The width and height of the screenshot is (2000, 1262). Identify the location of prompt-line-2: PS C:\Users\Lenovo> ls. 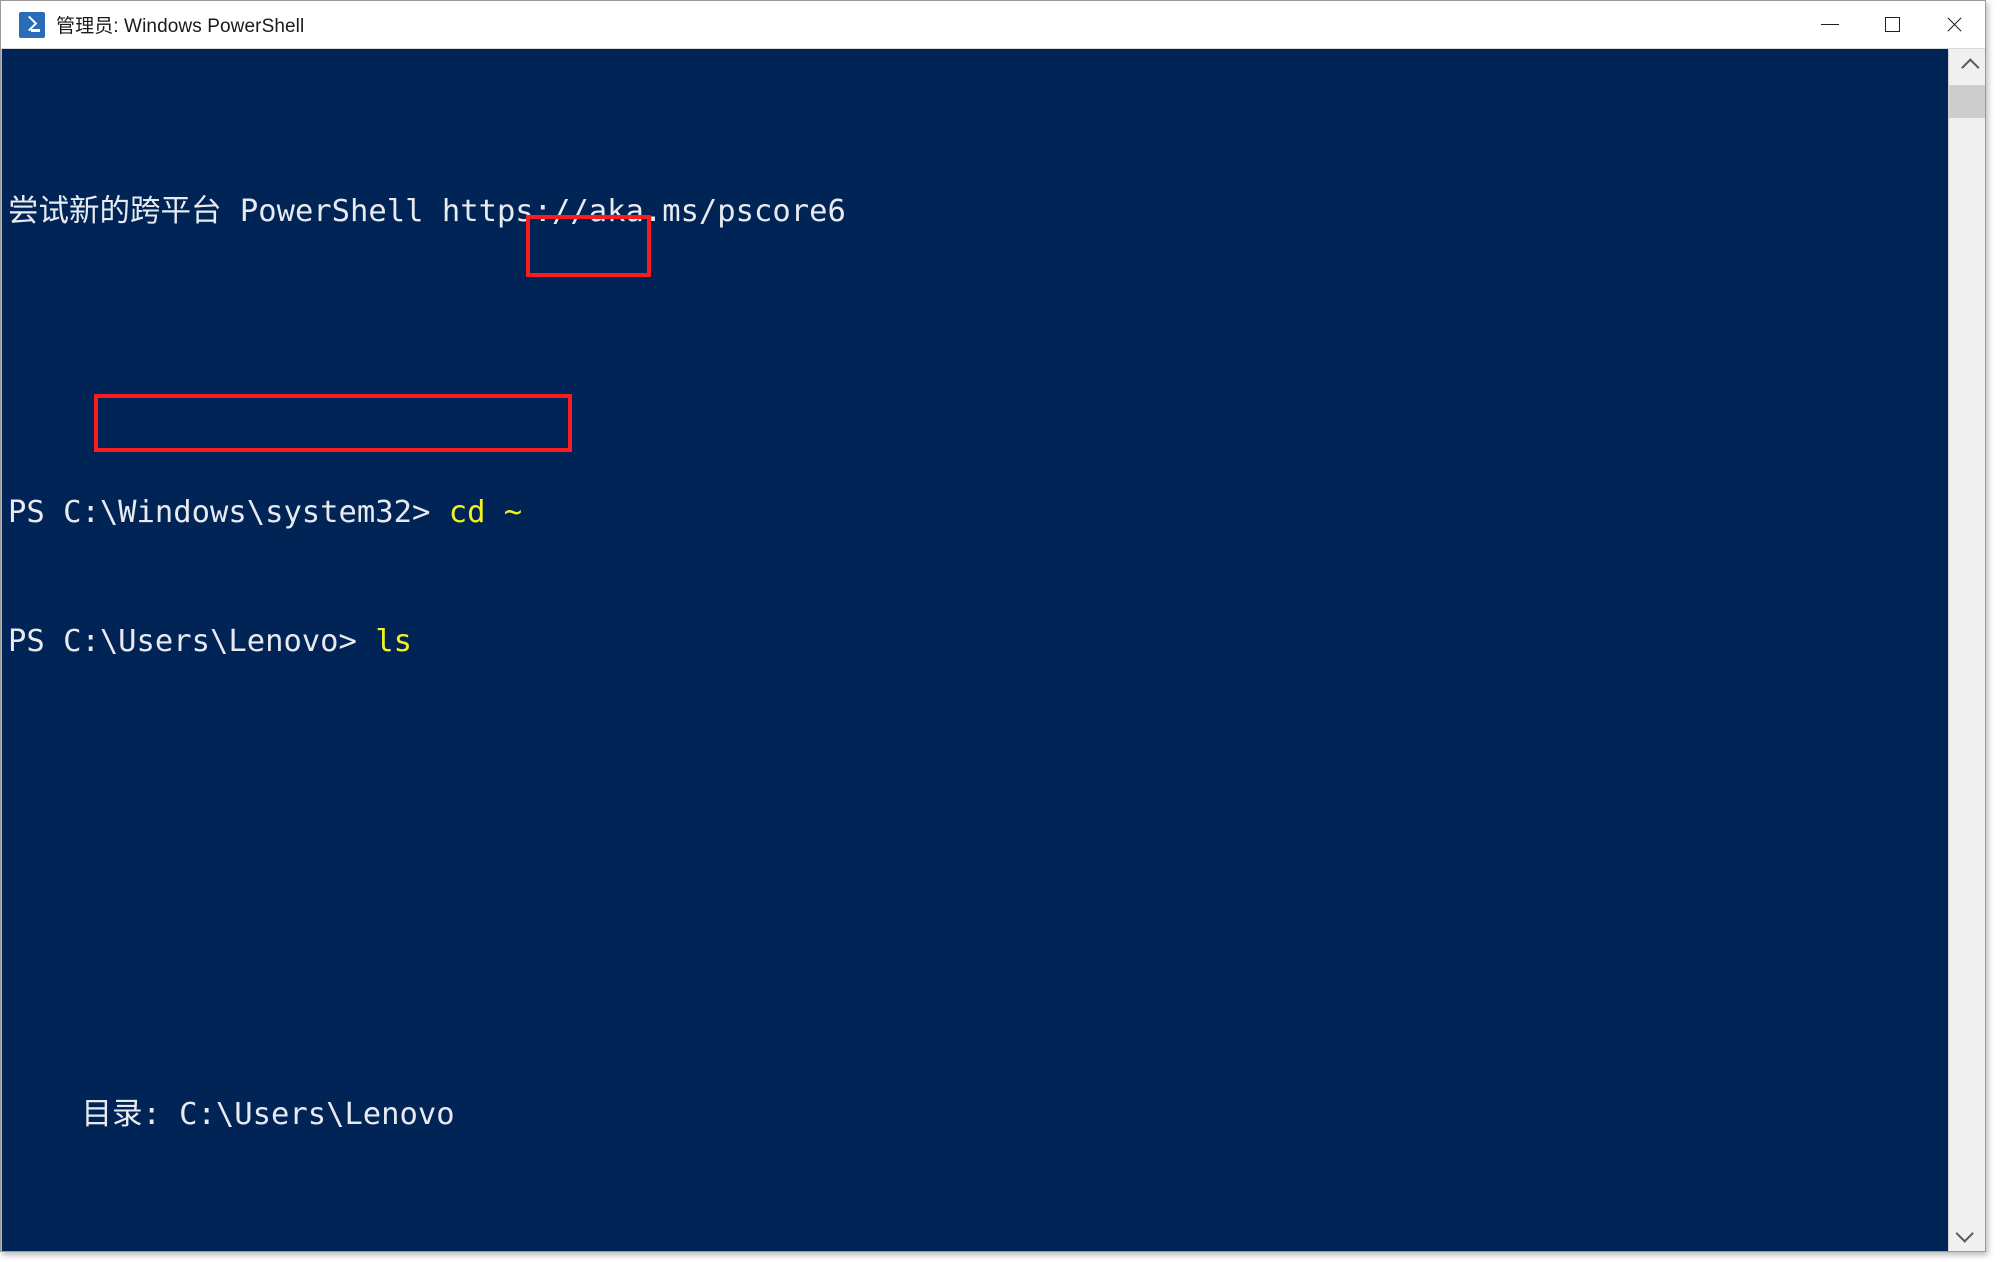
(978, 641).